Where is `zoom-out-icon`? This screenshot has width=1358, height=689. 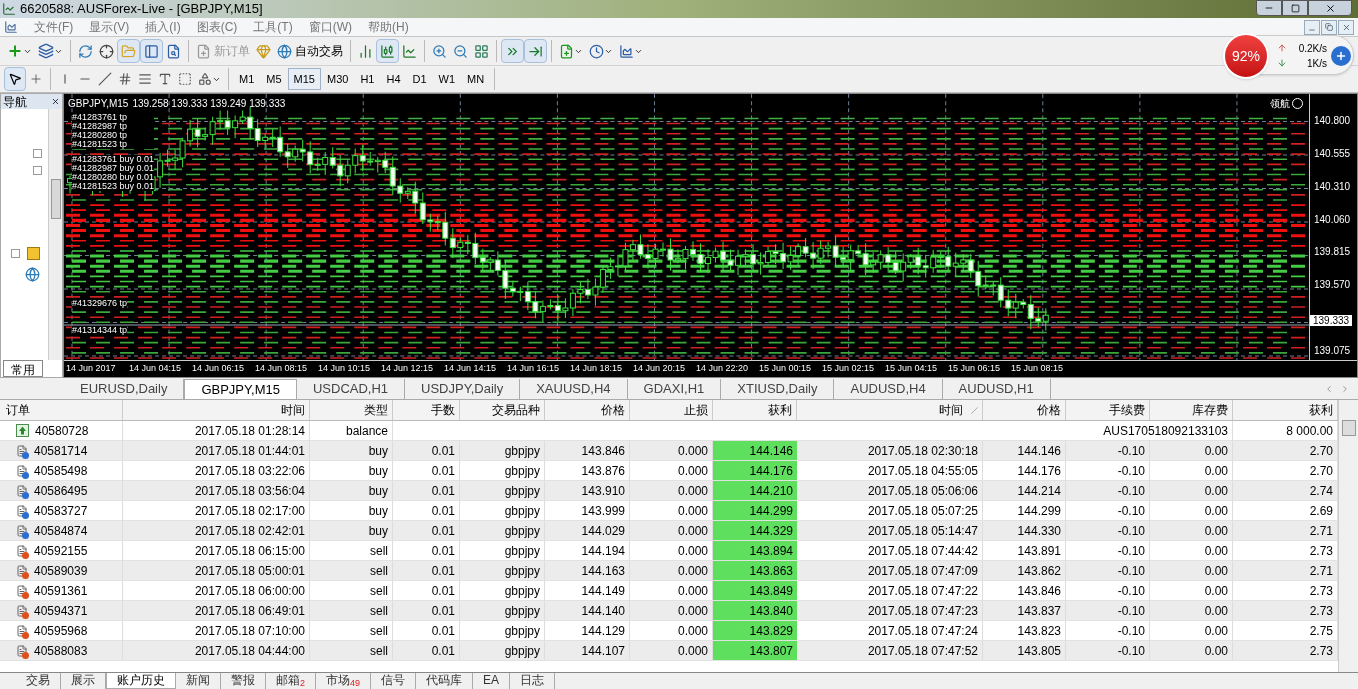
zoom-out-icon is located at coordinates (460, 51).